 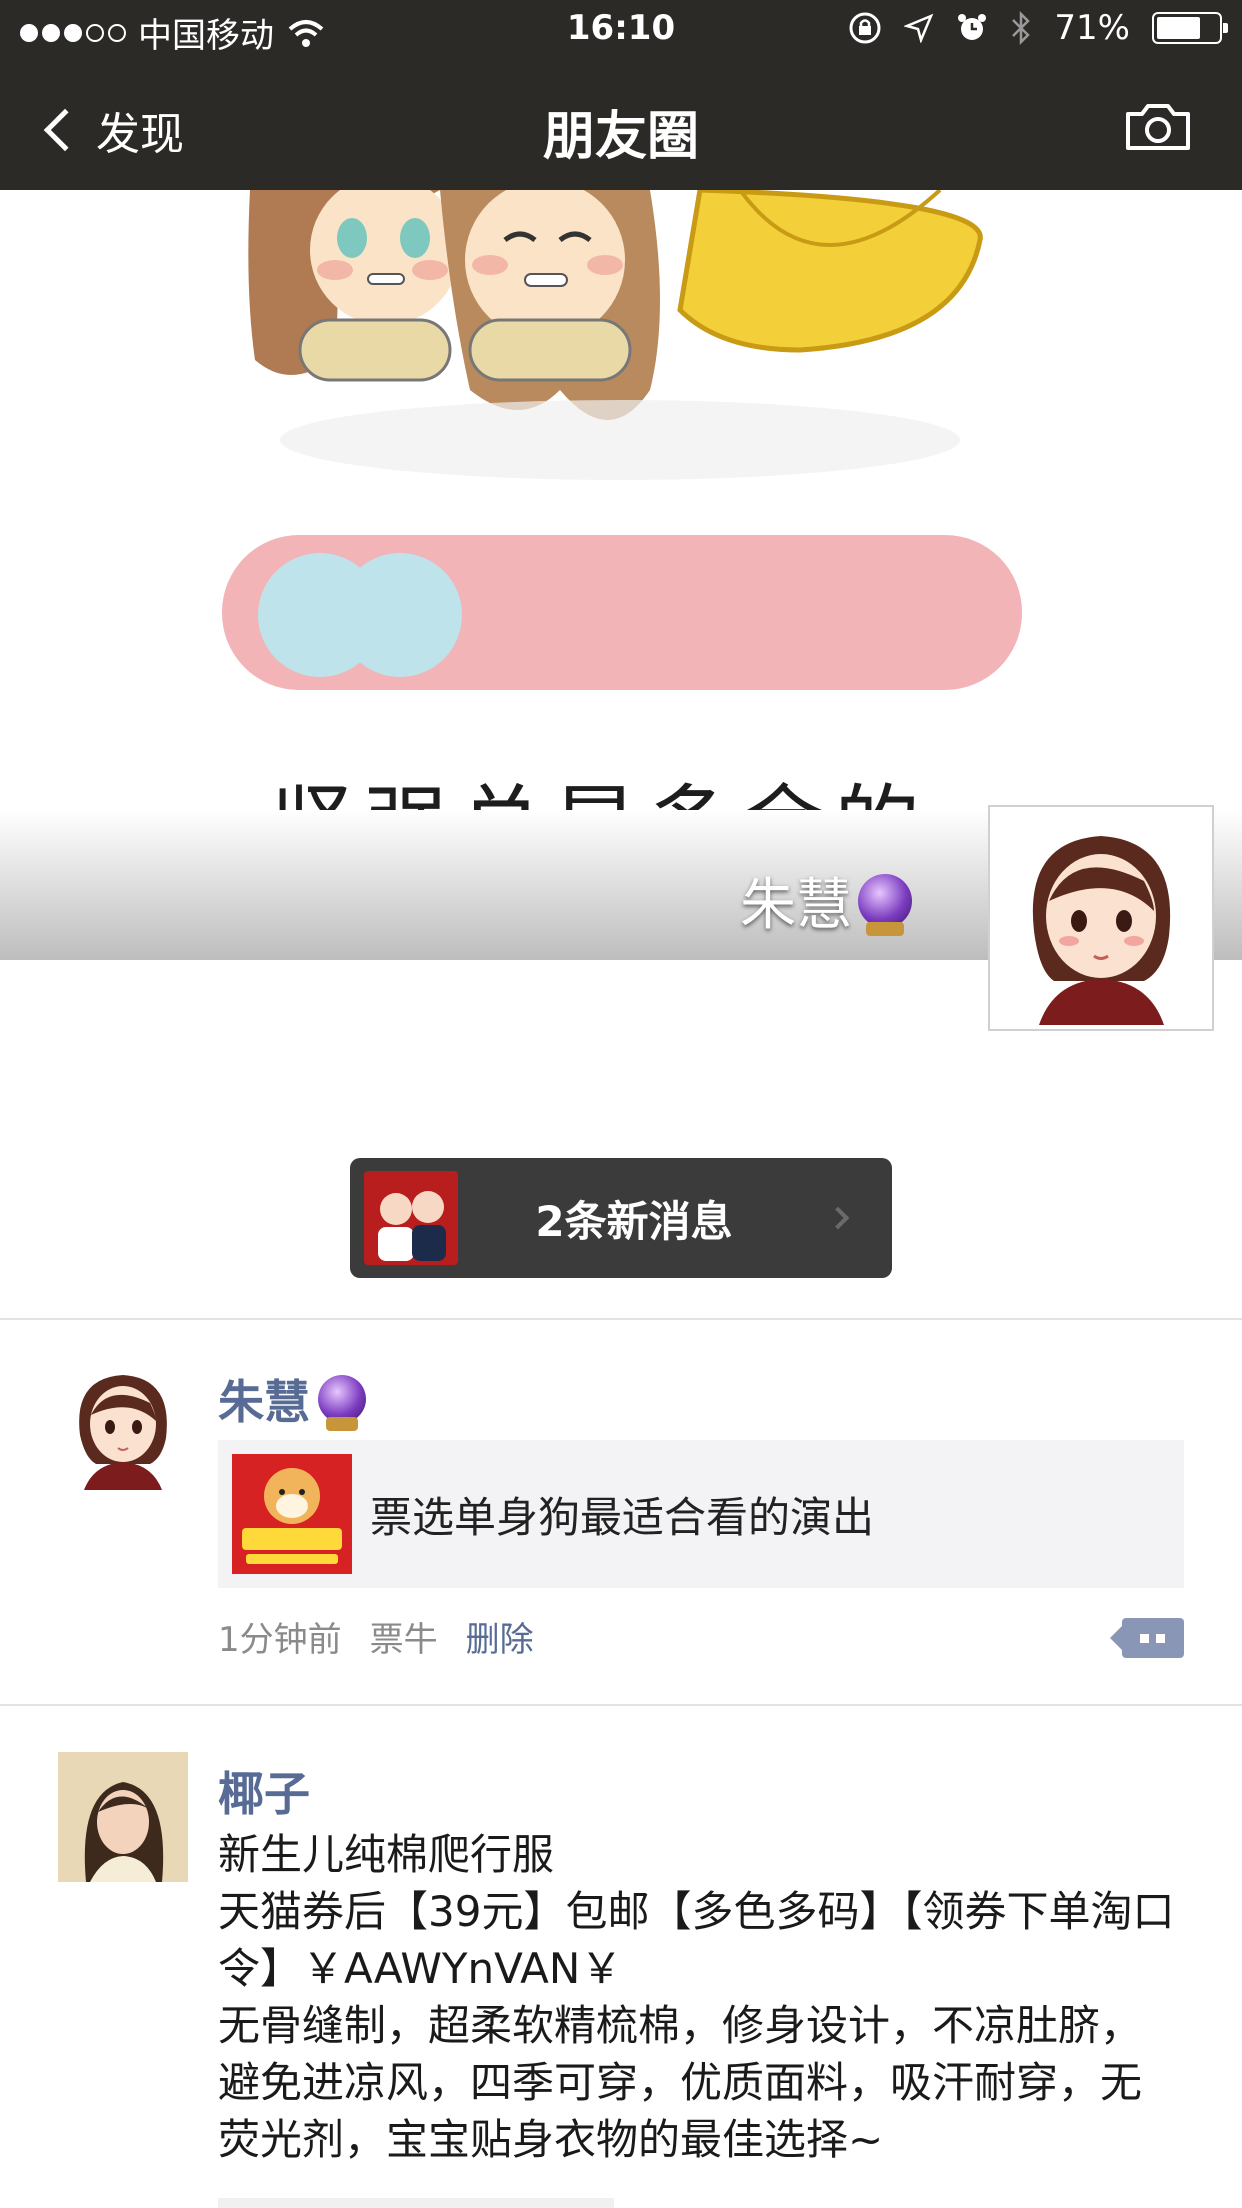 What do you see at coordinates (919, 28) in the screenshot?
I see `location-icon` at bounding box center [919, 28].